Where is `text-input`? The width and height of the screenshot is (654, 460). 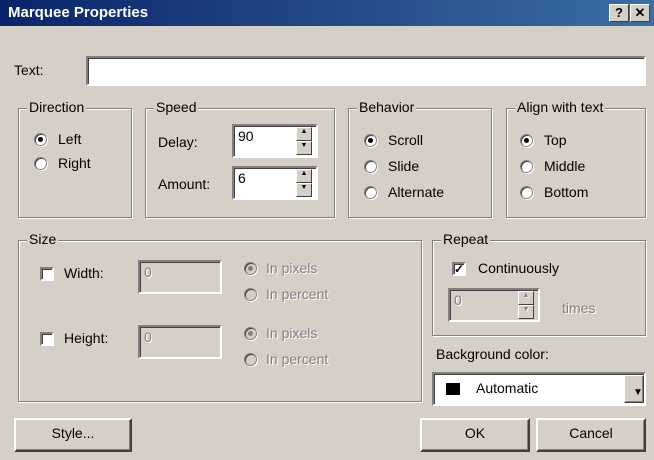 text-input is located at coordinates (366, 71).